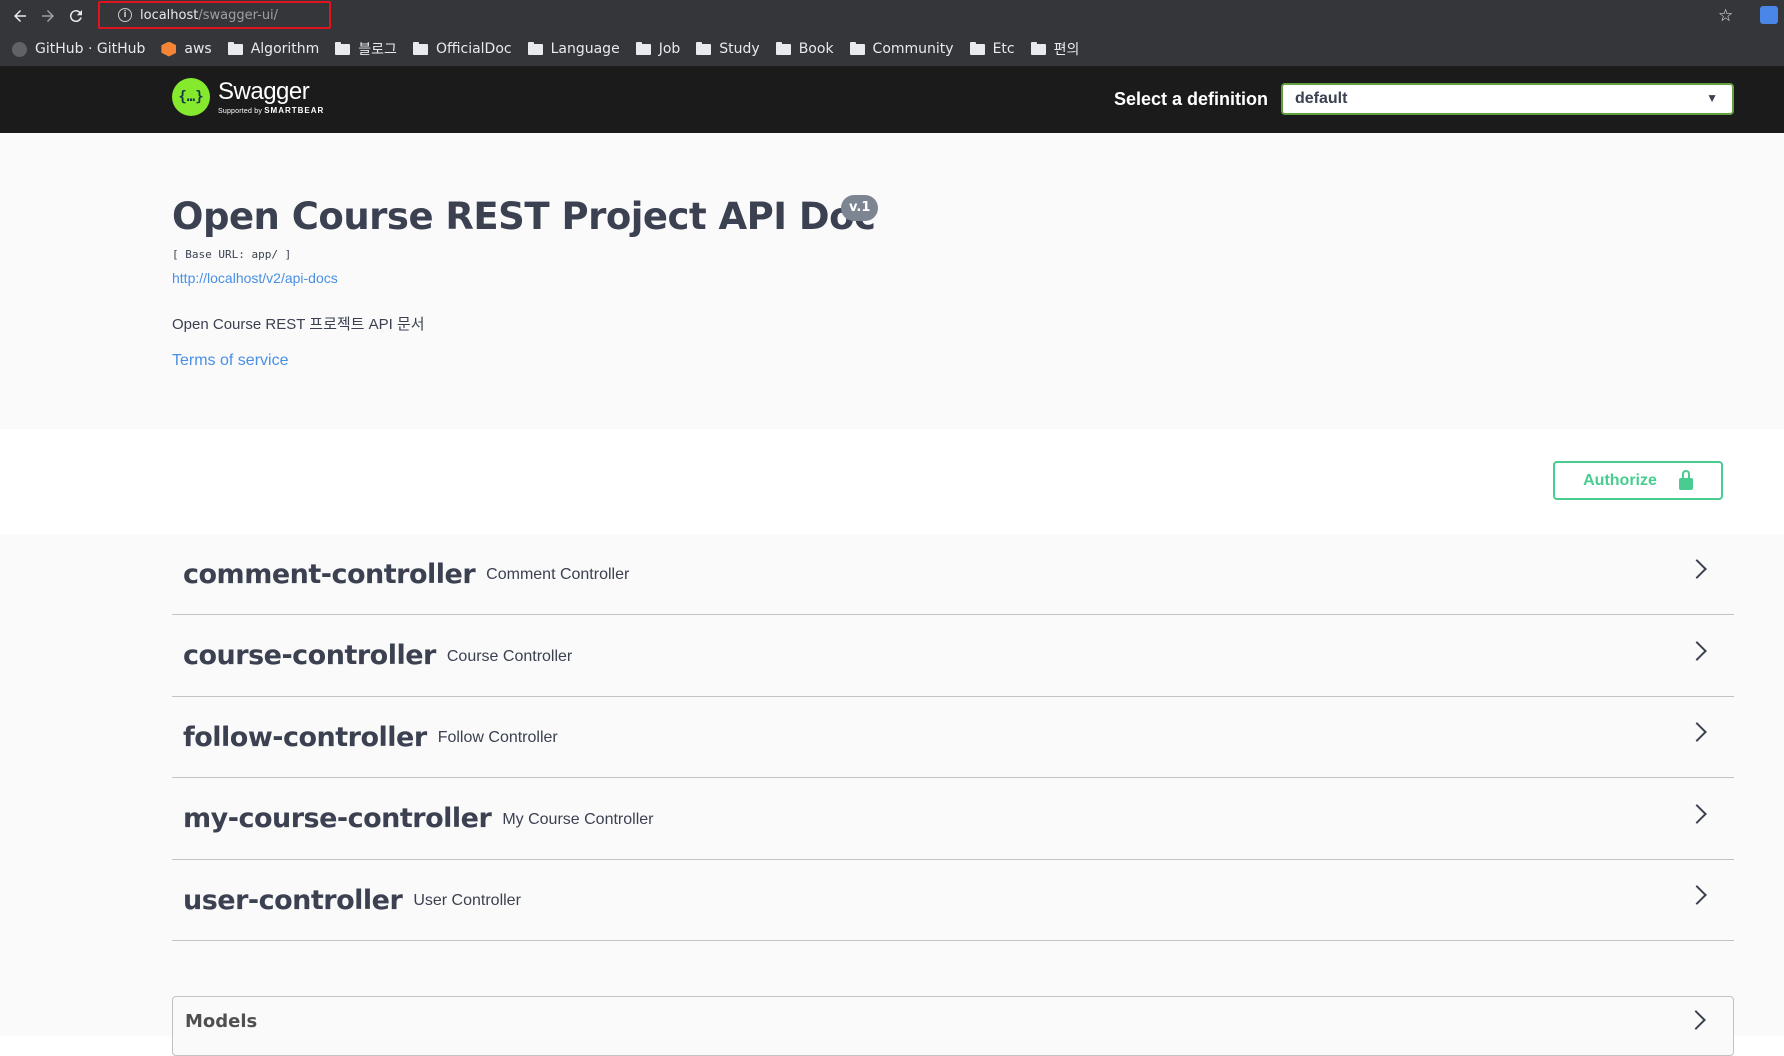 This screenshot has width=1784, height=1056. I want to click on api-description: Open Course REST 프로젝트 API 문서, so click(298, 324).